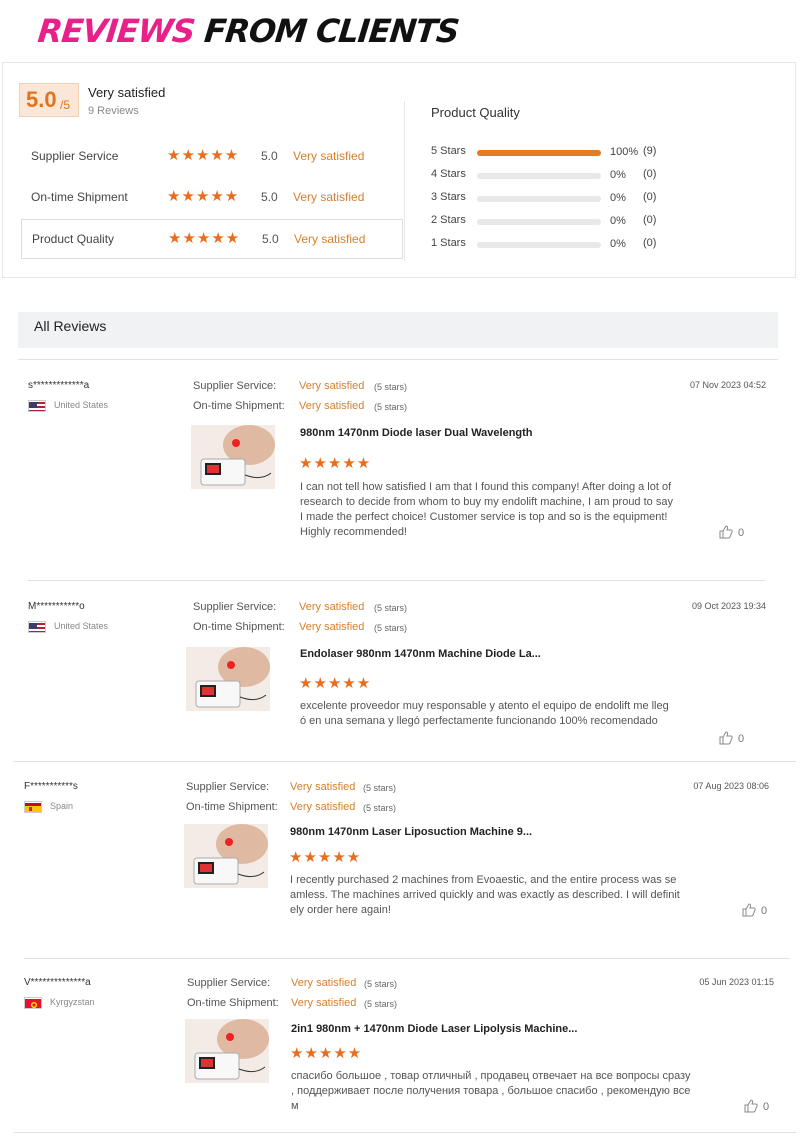 The image size is (800, 1148). I want to click on reviewer-country: Spain, so click(62, 806).